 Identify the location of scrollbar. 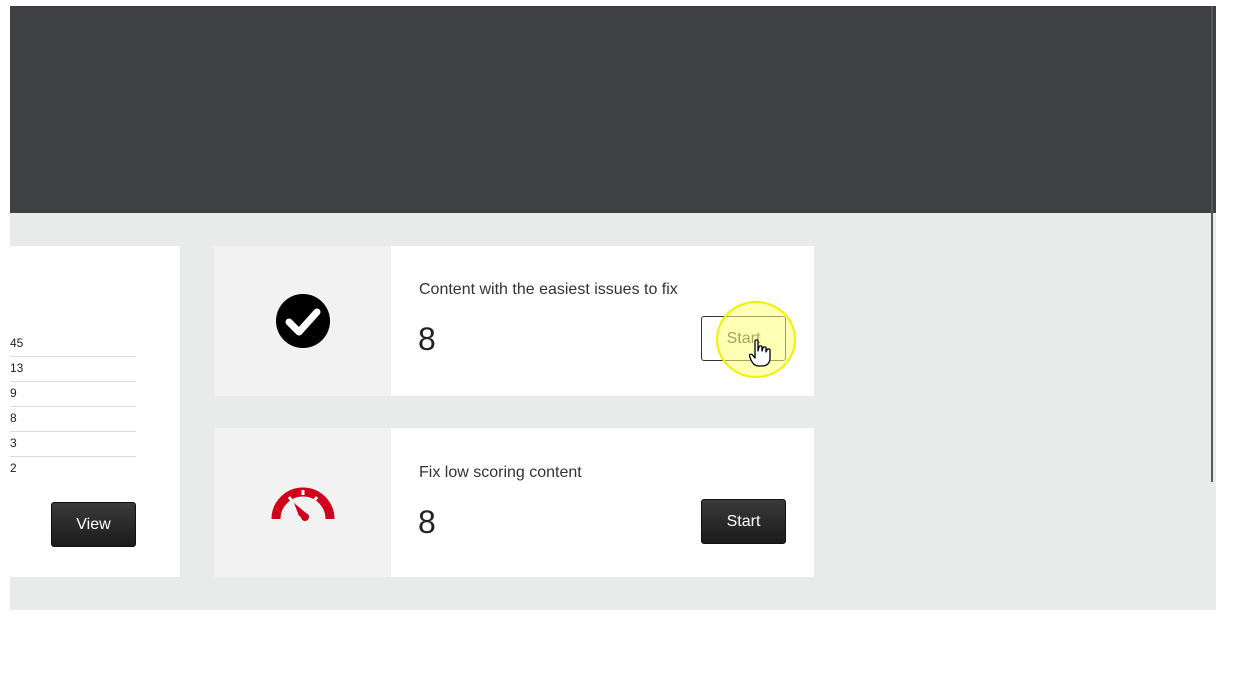
(1212, 244).